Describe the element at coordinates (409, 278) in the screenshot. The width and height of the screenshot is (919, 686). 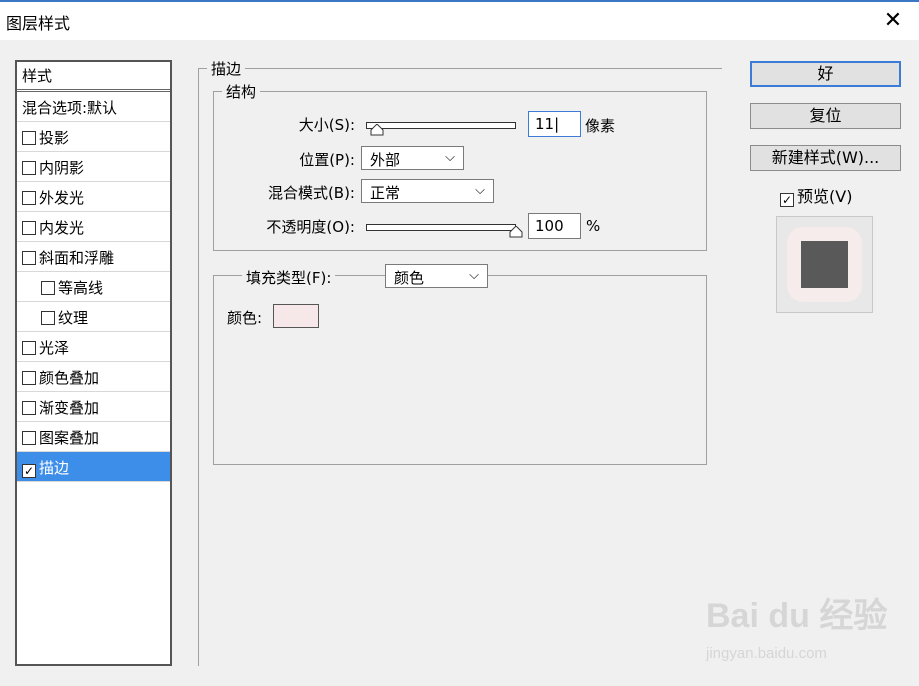
I see `fill-type-select-value: 颜色` at that location.